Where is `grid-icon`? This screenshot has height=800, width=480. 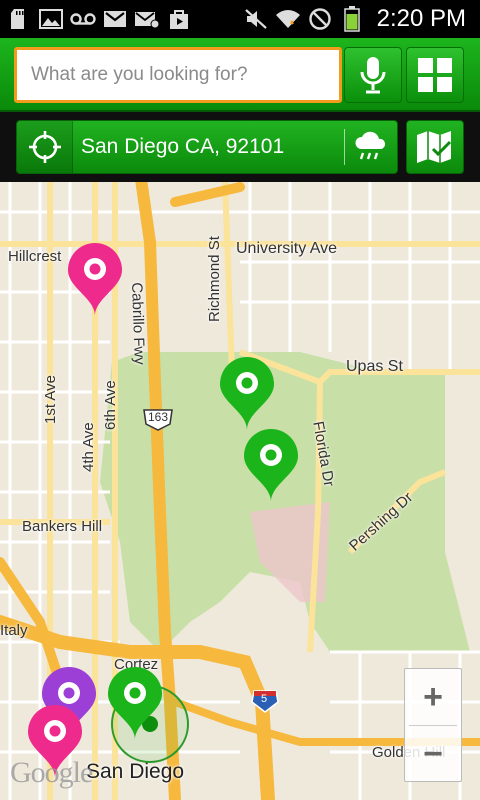 grid-icon is located at coordinates (435, 75).